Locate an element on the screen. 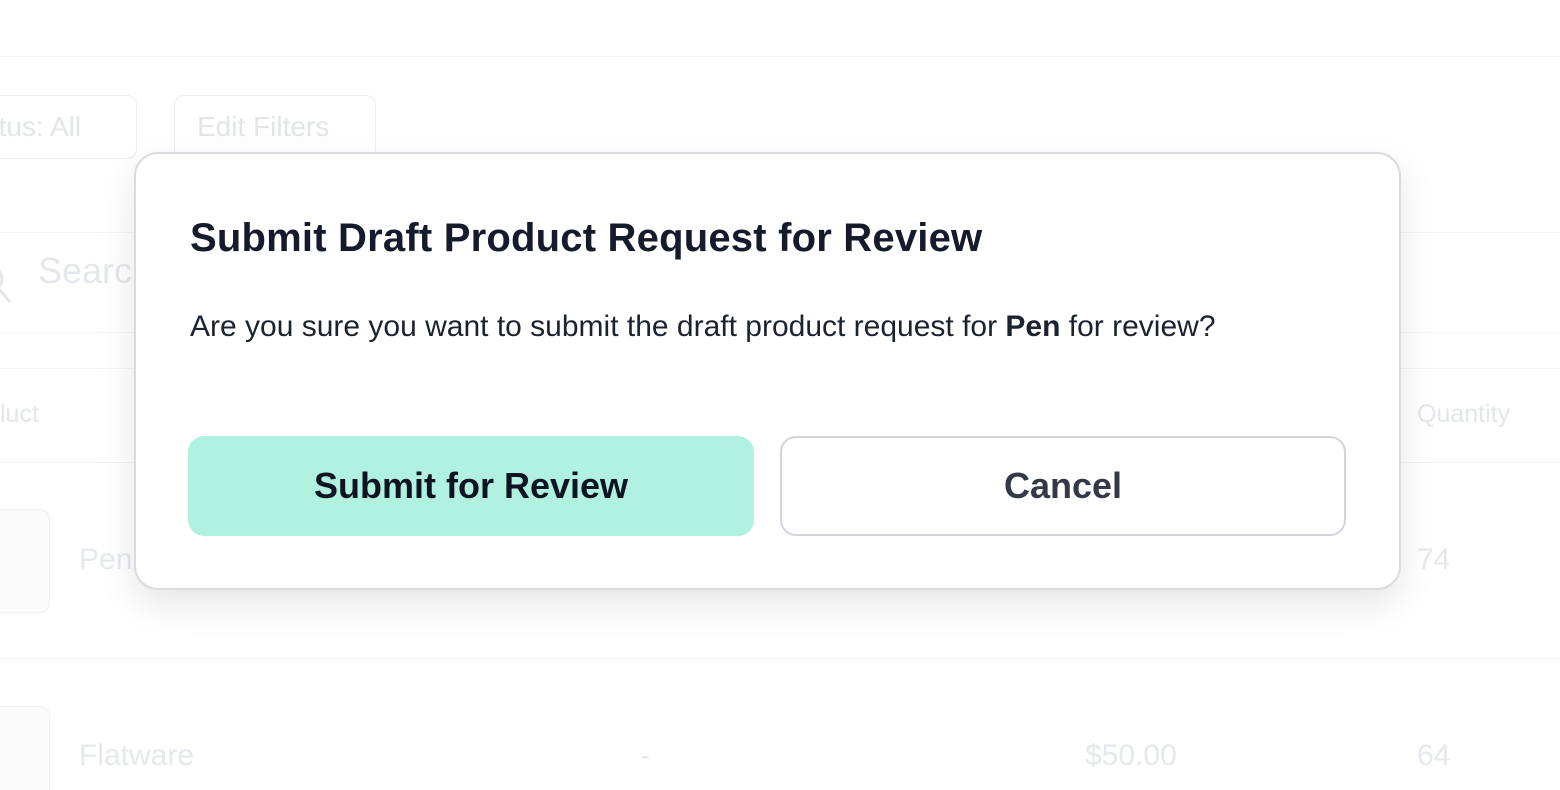 The width and height of the screenshot is (1560, 790). cancel-button: Cancel is located at coordinates (1063, 486).